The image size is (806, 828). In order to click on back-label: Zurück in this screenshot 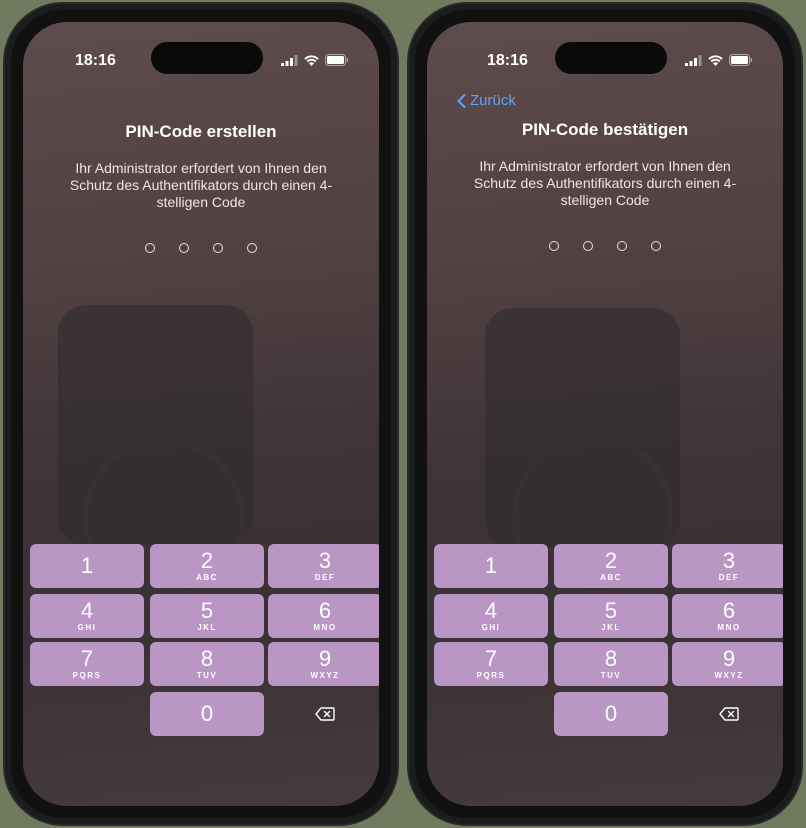, I will do `click(493, 100)`.